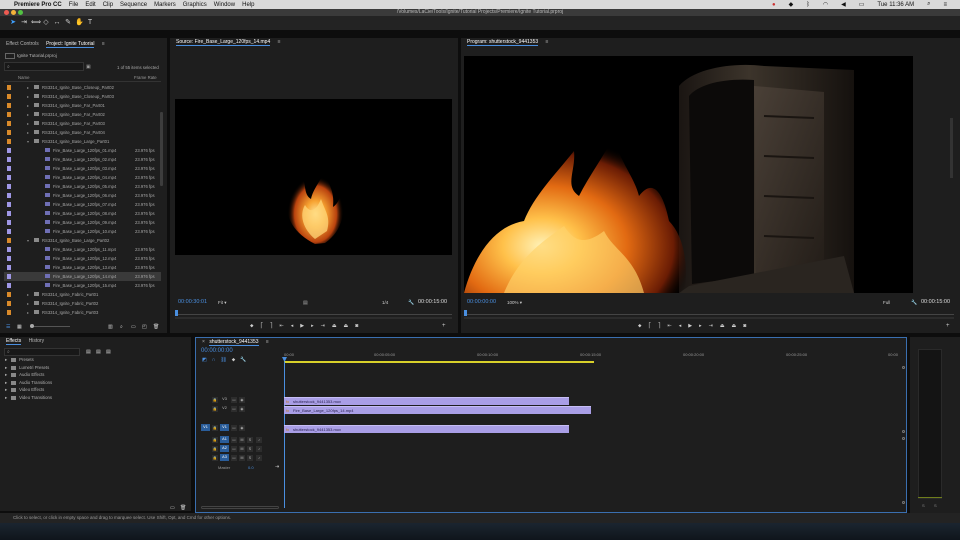  What do you see at coordinates (224, 457) in the screenshot?
I see `track-label-a3: A3` at bounding box center [224, 457].